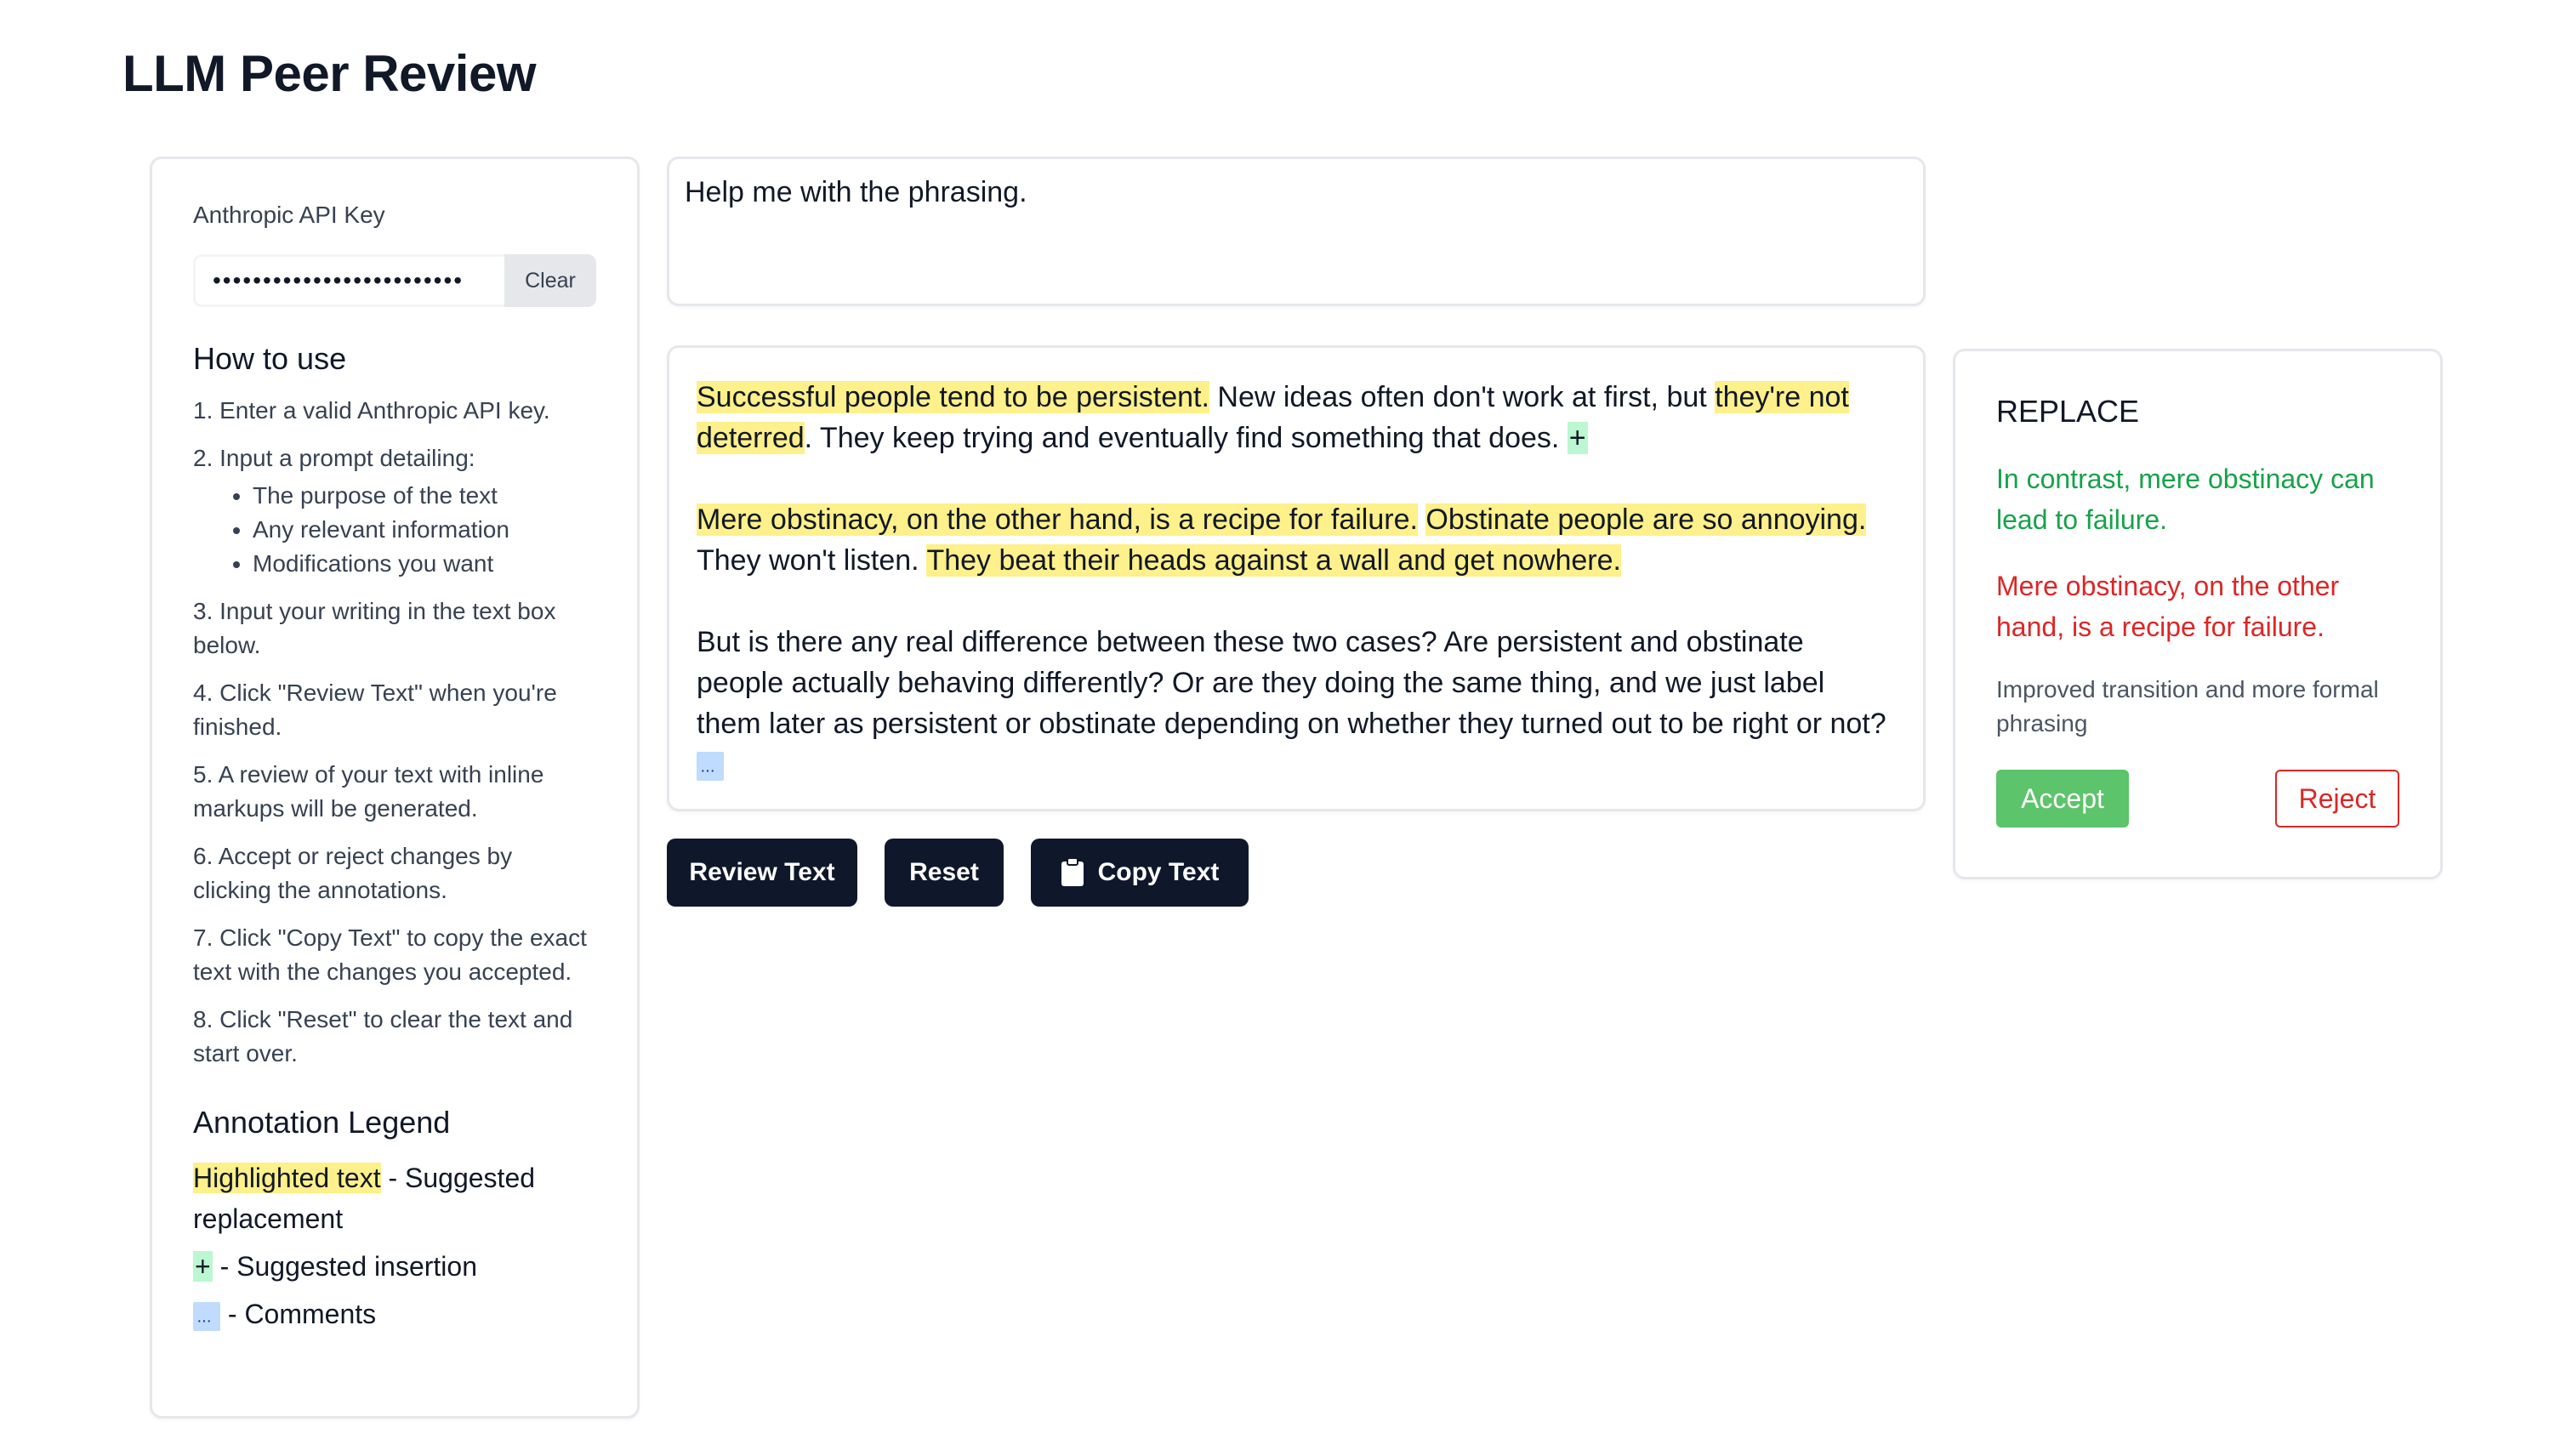 The image size is (2572, 1456). What do you see at coordinates (856, 192) in the screenshot?
I see `prompt-text: Help me with the phrasing.` at bounding box center [856, 192].